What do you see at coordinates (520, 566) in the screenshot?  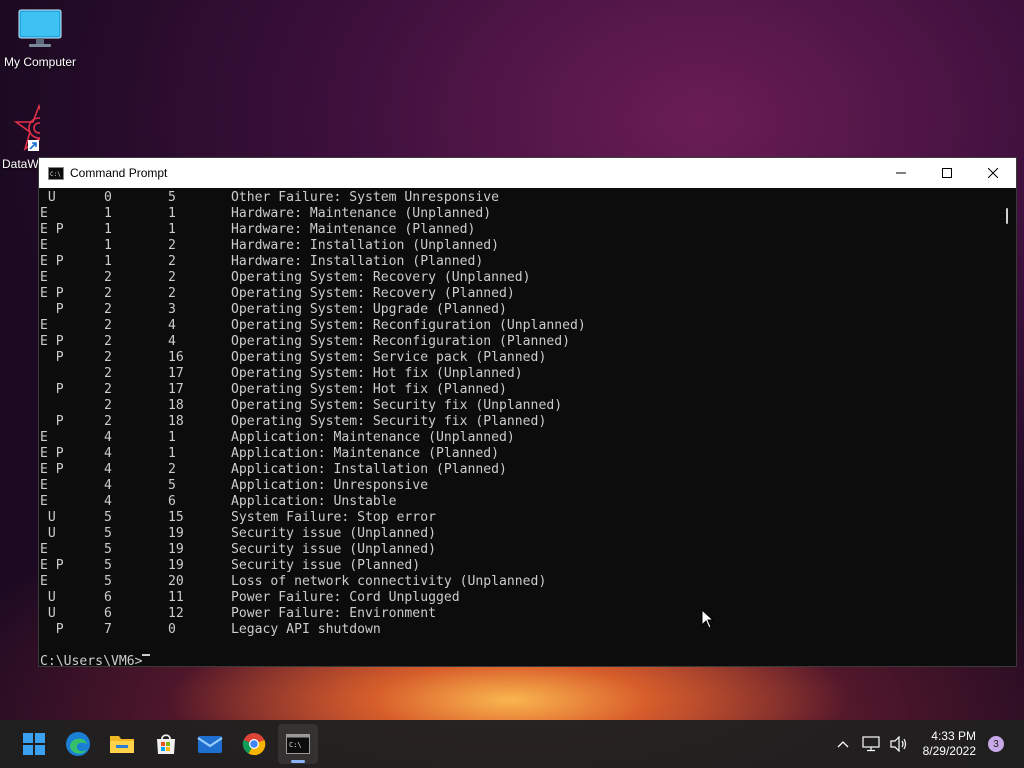 I see `console-line: E P 5 19 Security issue (Planned)` at bounding box center [520, 566].